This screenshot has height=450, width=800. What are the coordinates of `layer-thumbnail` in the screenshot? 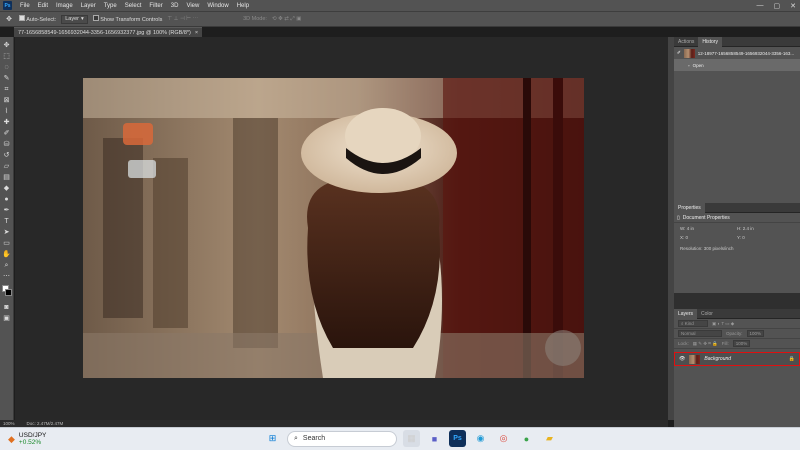 It's located at (695, 359).